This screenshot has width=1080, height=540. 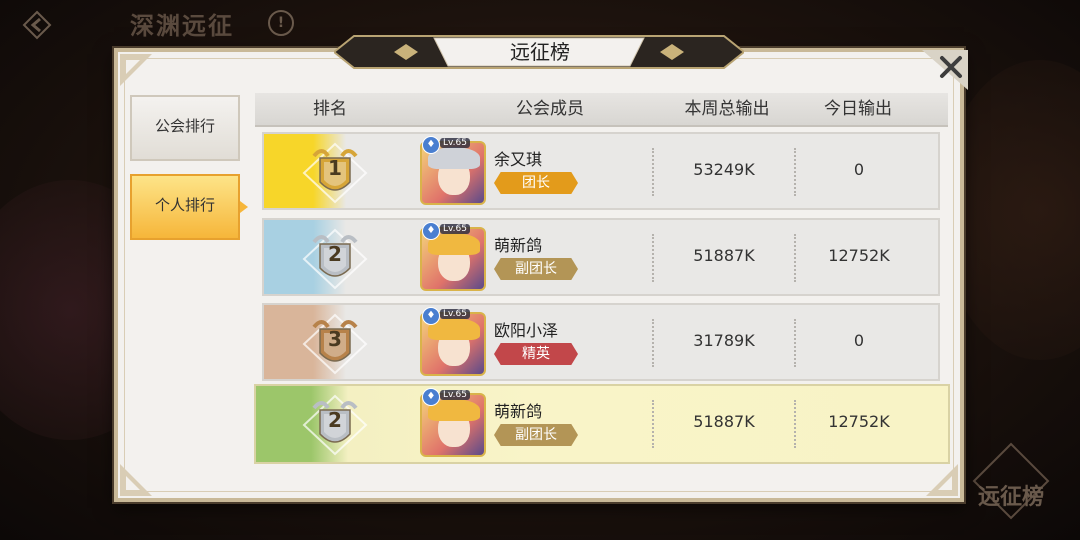 I want to click on guild-role-badge: 团长, so click(x=536, y=183).